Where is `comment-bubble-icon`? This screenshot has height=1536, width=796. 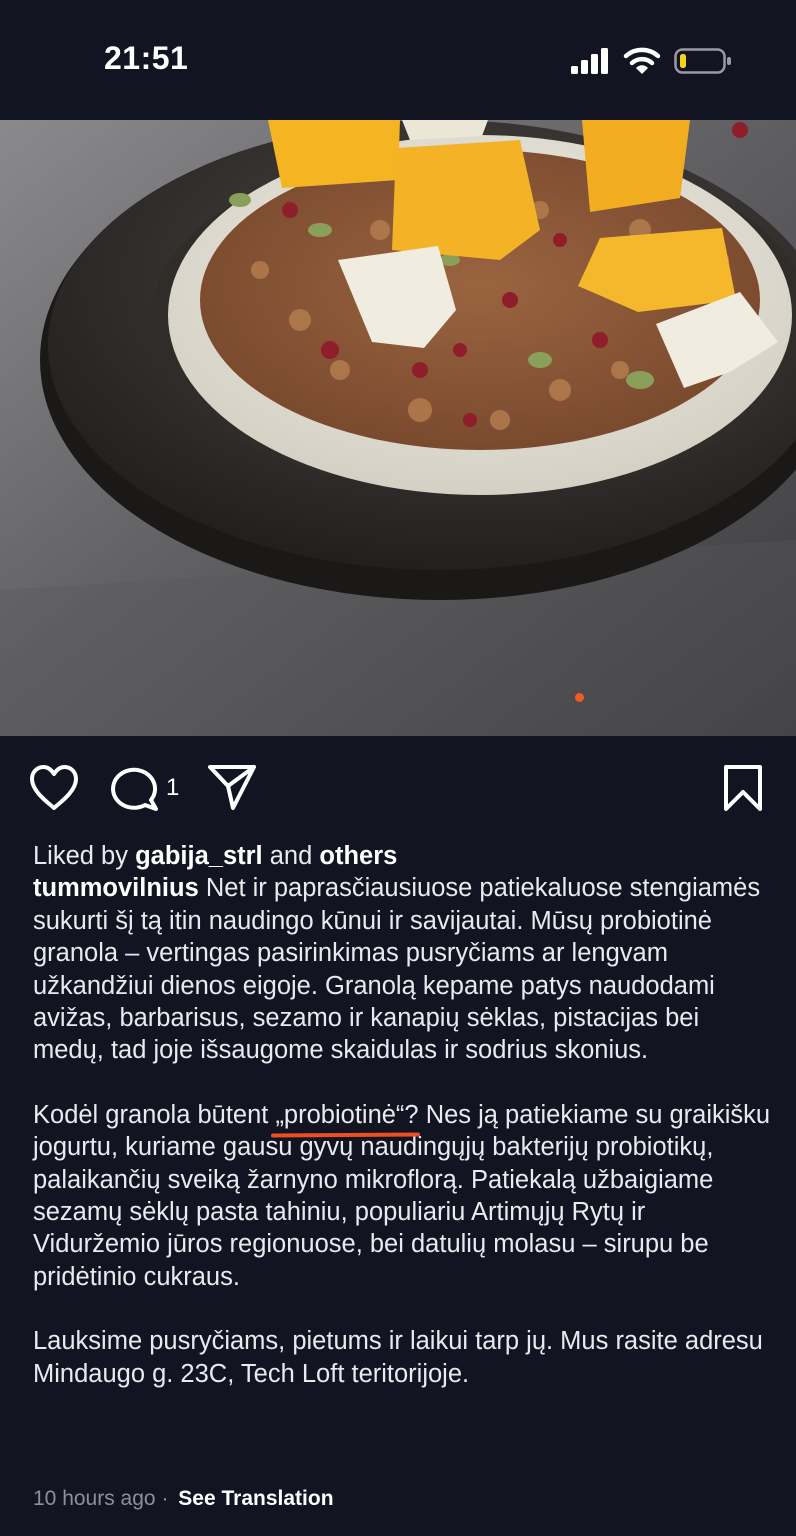
comment-bubble-icon is located at coordinates (135, 788).